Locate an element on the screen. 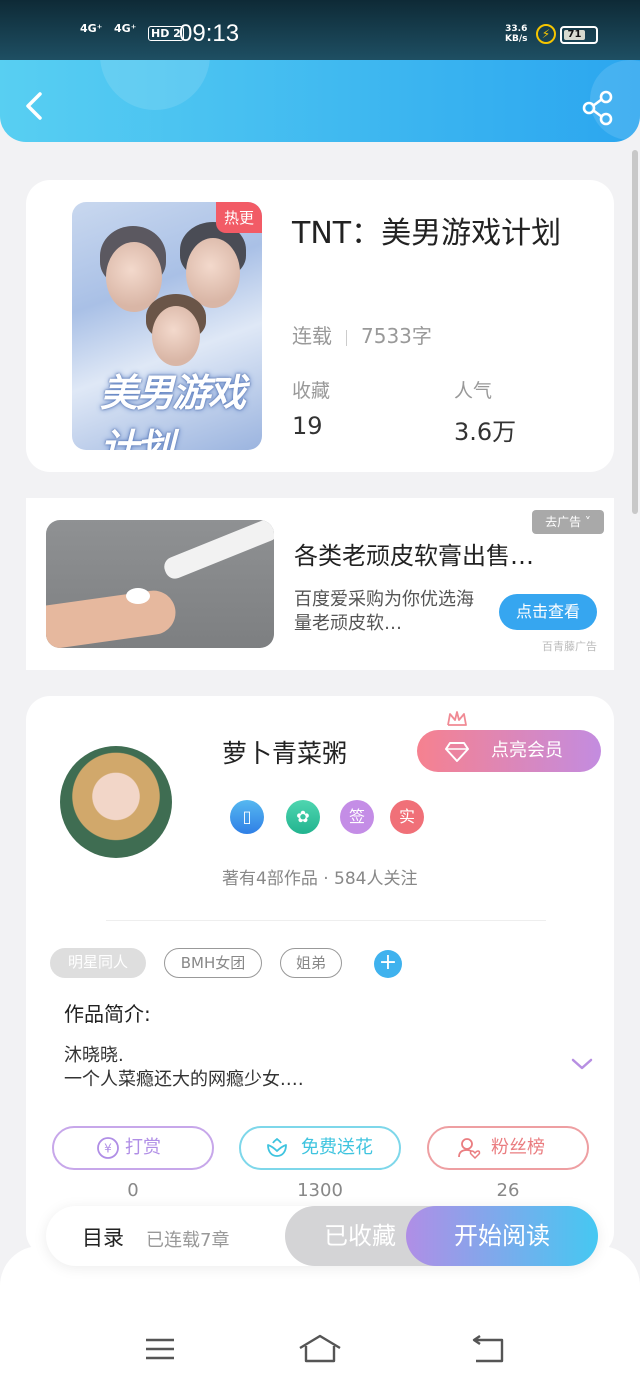 The image size is (640, 1387). bottom-action-bar: 目录 已连载7章 已收藏 开始阅读 is located at coordinates (322, 1236).